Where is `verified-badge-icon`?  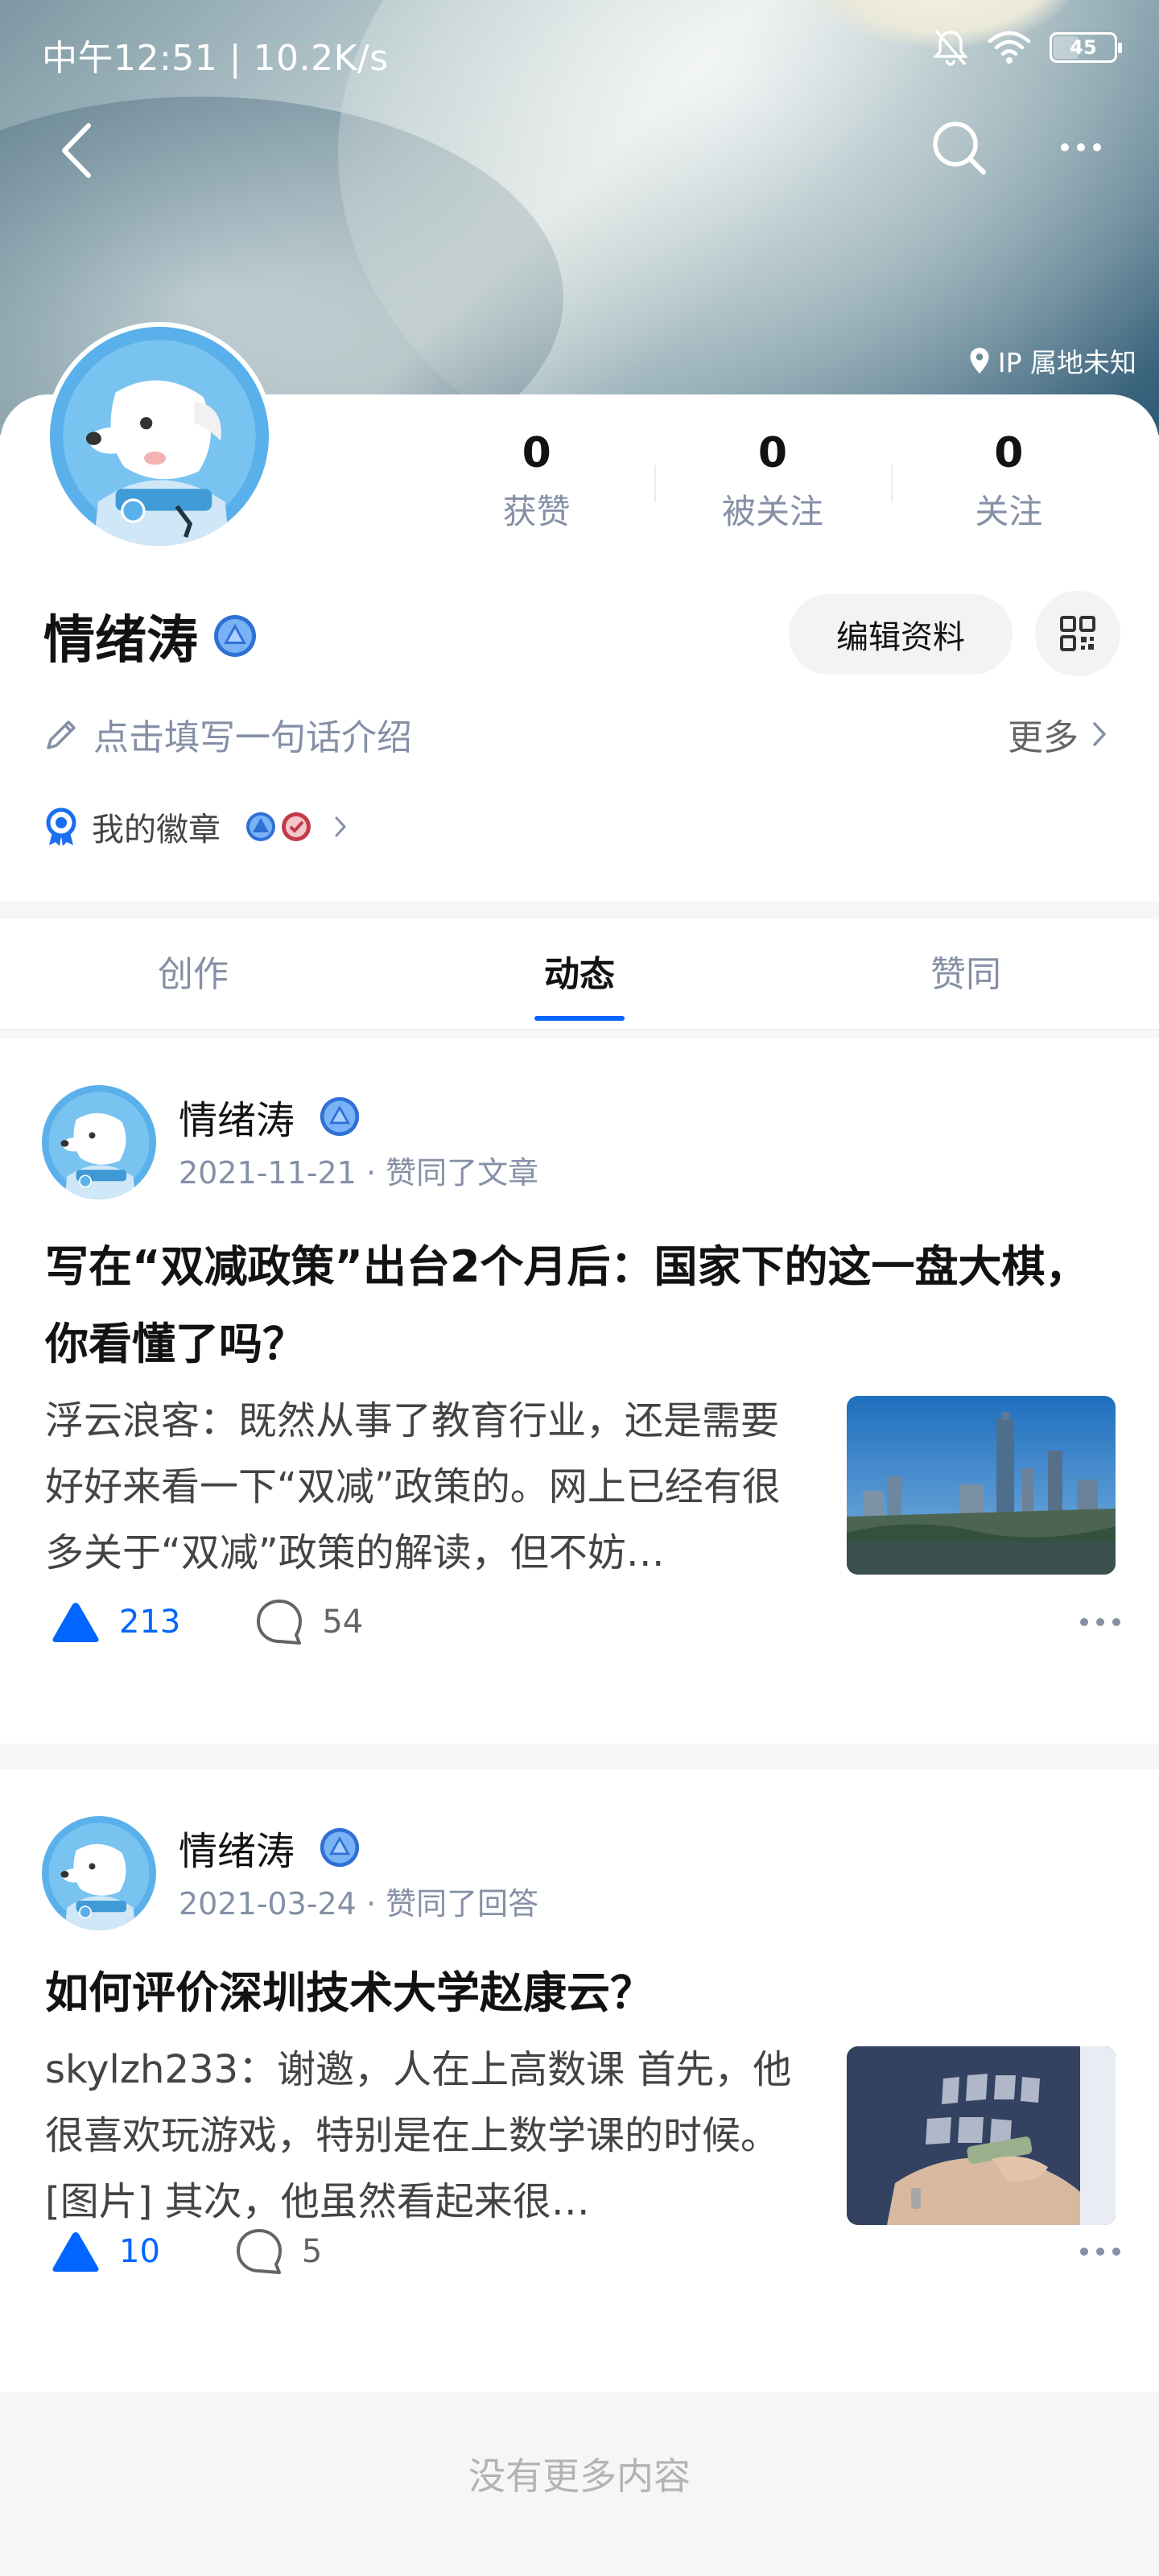
verified-badge-icon is located at coordinates (296, 826).